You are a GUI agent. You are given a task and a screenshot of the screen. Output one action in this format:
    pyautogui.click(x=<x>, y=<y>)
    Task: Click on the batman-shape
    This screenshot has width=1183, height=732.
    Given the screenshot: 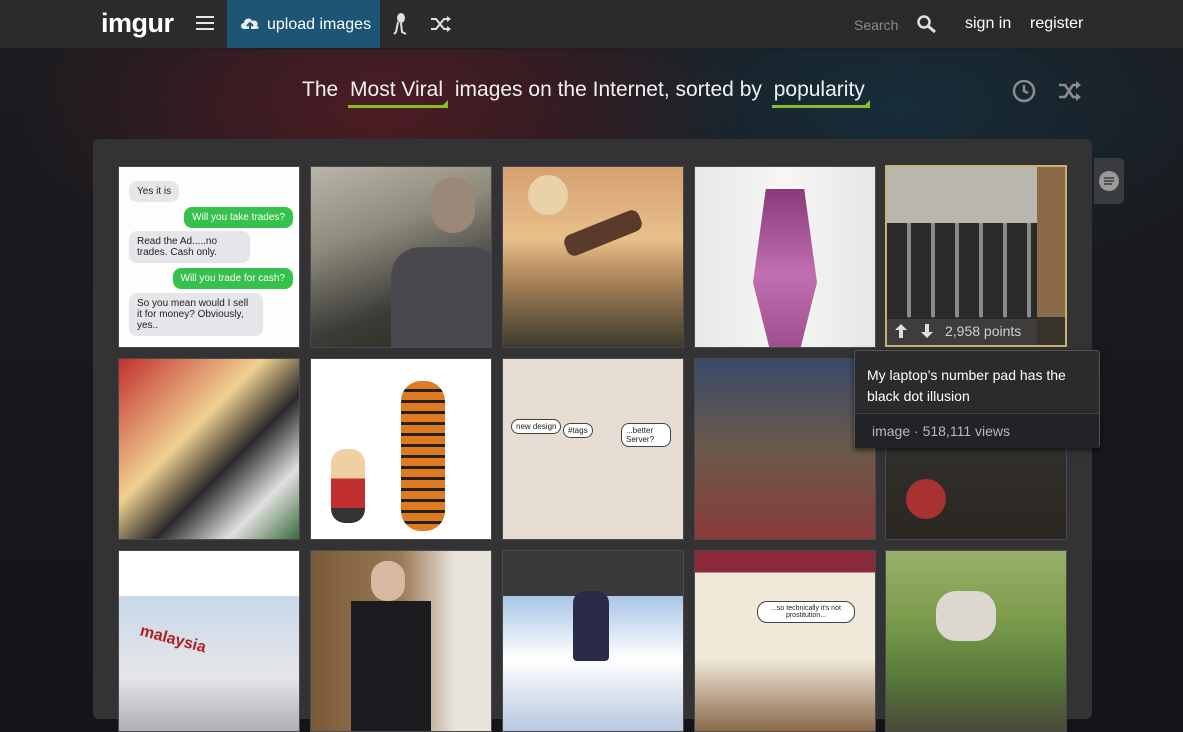 What is the action you would take?
    pyautogui.click(x=591, y=626)
    